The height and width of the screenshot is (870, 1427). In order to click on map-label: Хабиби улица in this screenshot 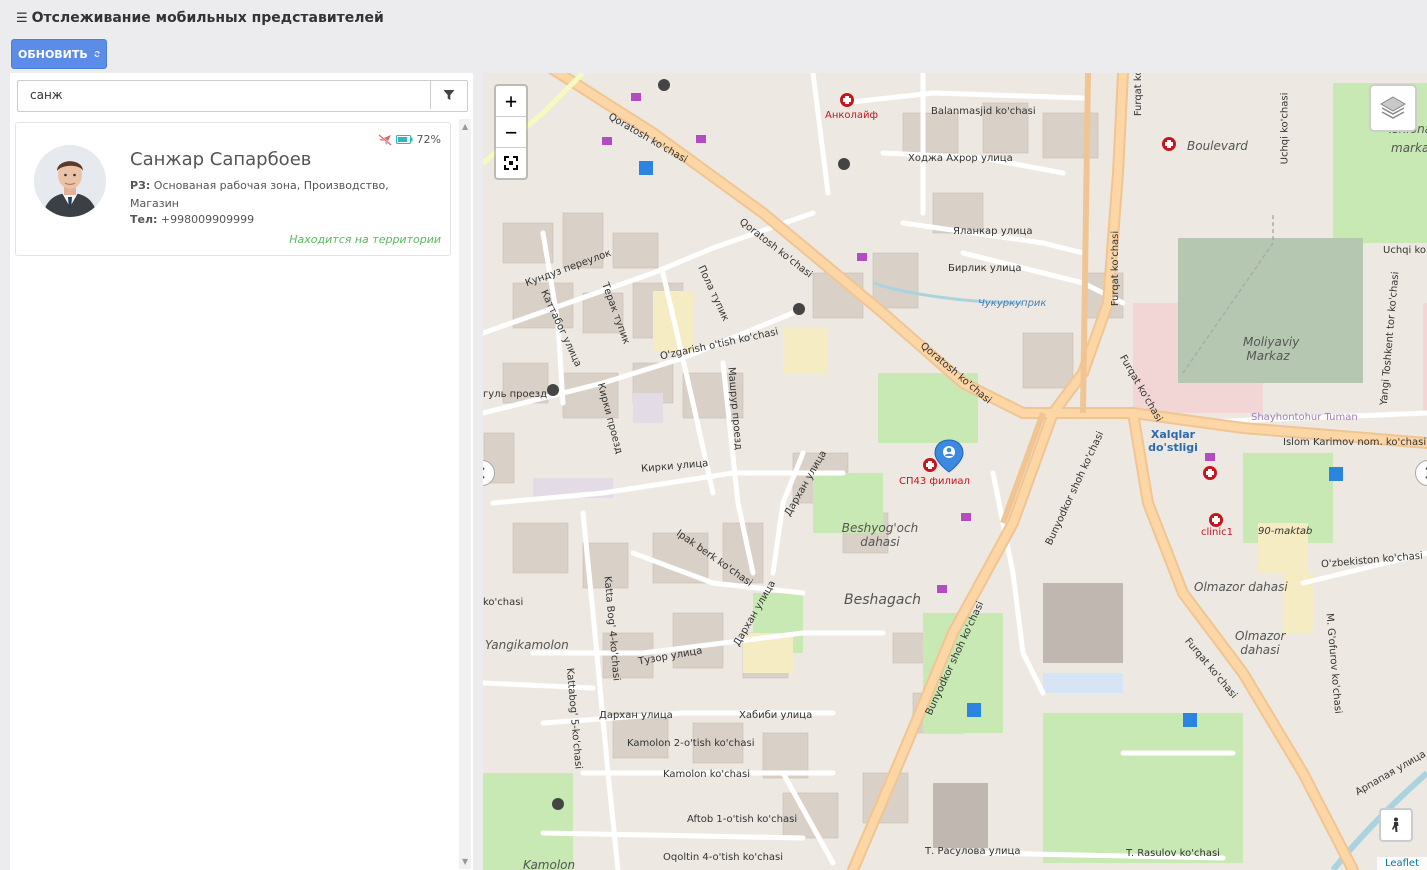, I will do `click(776, 715)`.